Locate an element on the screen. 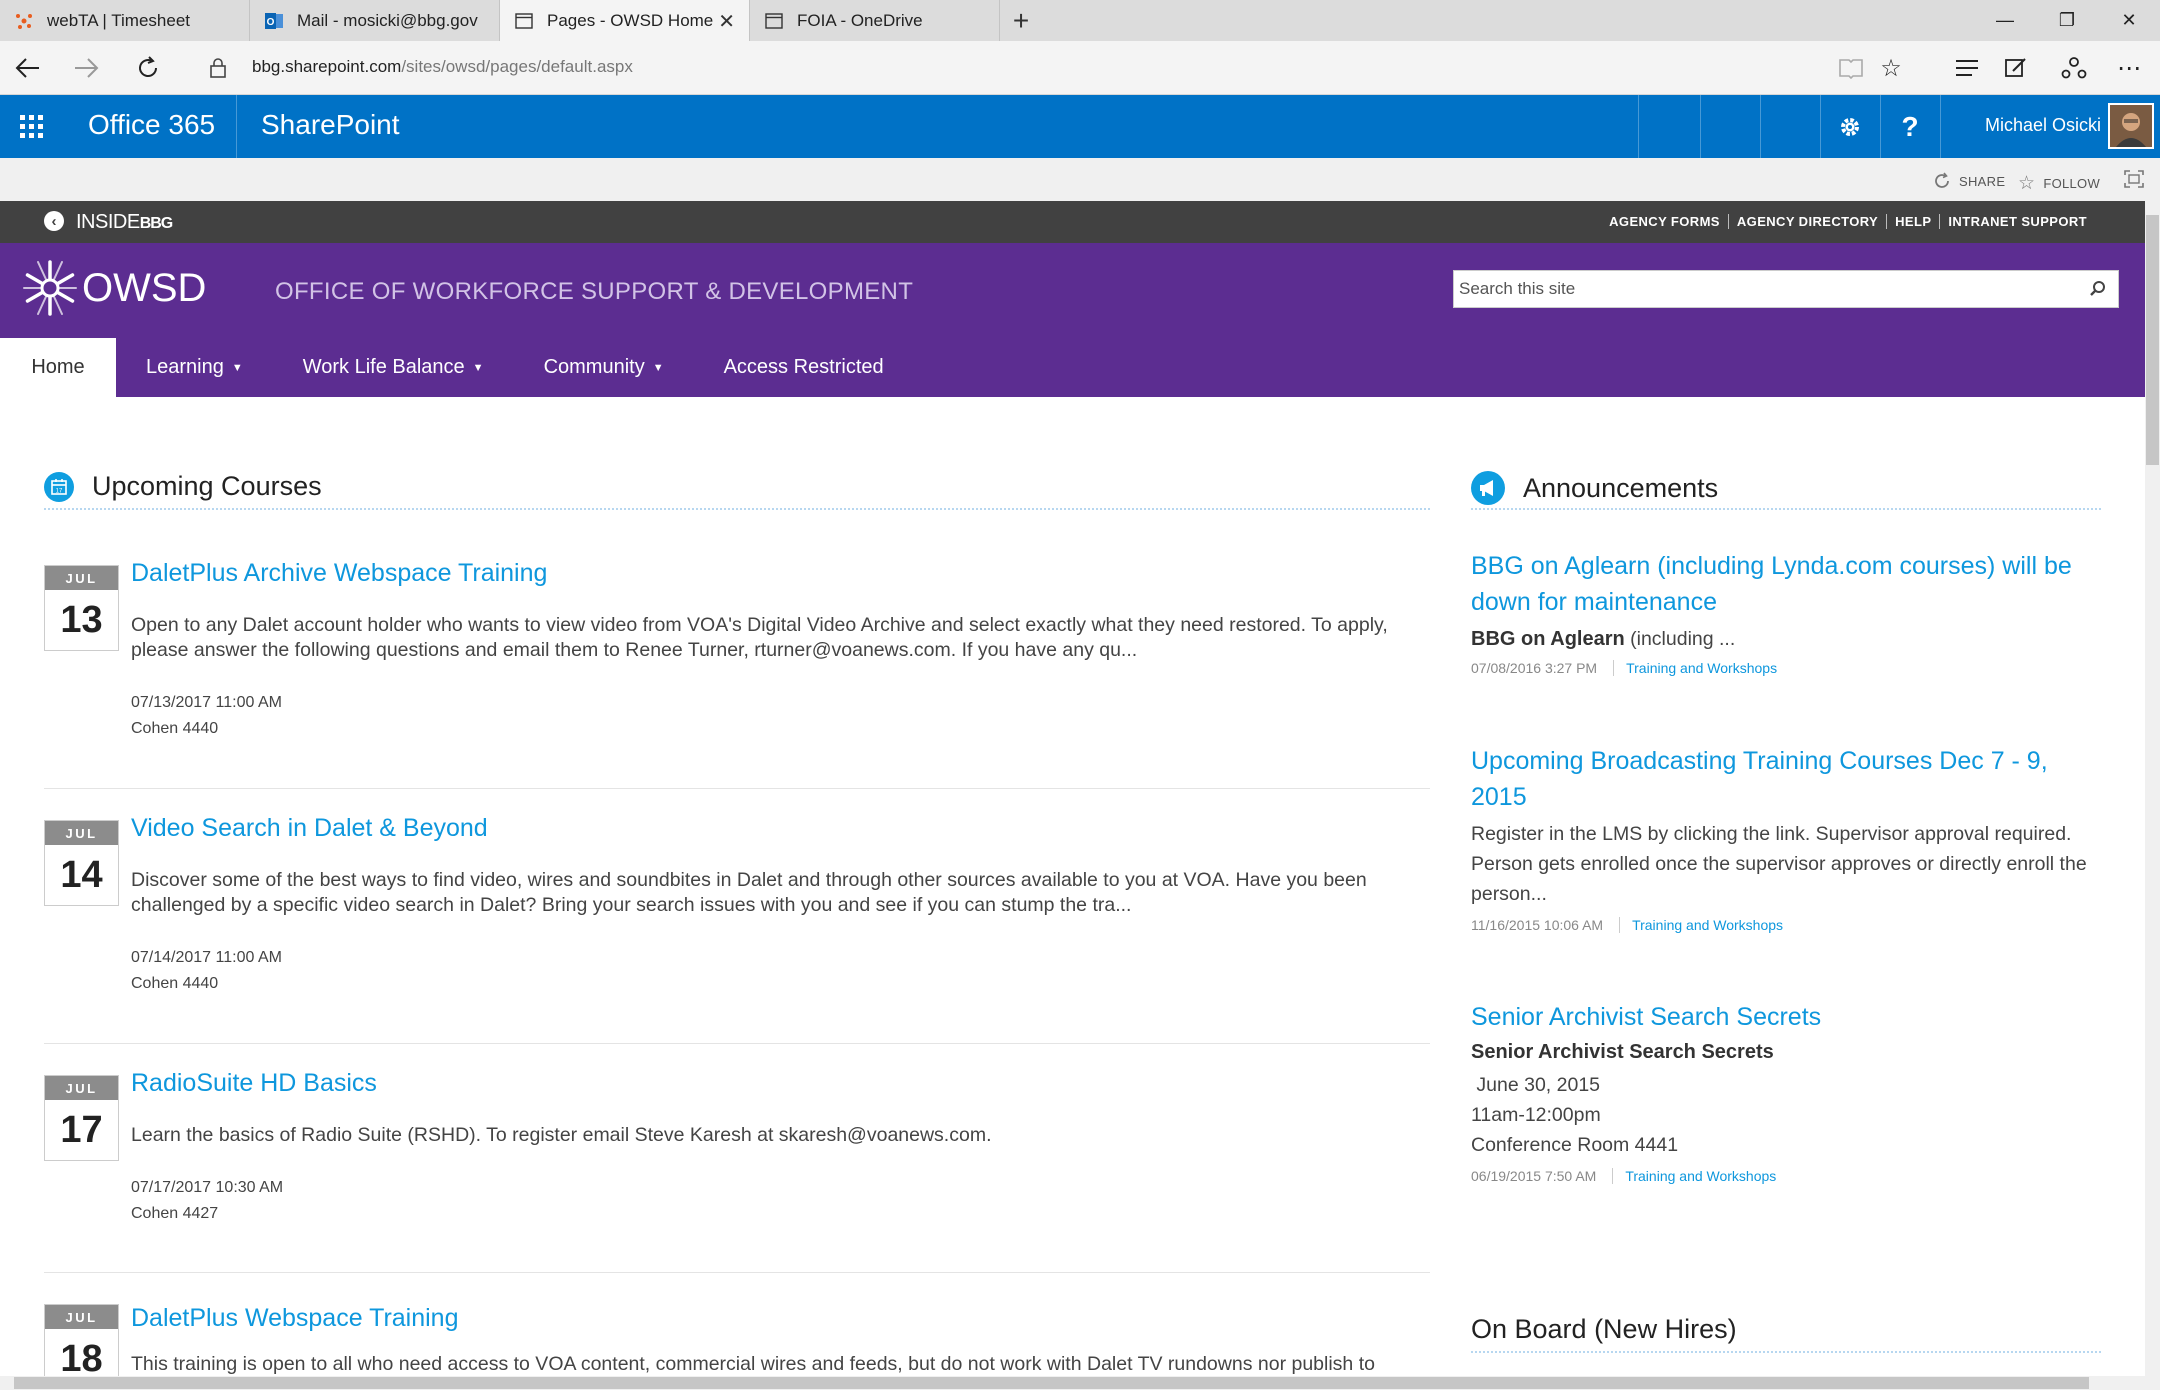 Image resolution: width=2160 pixels, height=1390 pixels. office365-link: Office 365 is located at coordinates (151, 125).